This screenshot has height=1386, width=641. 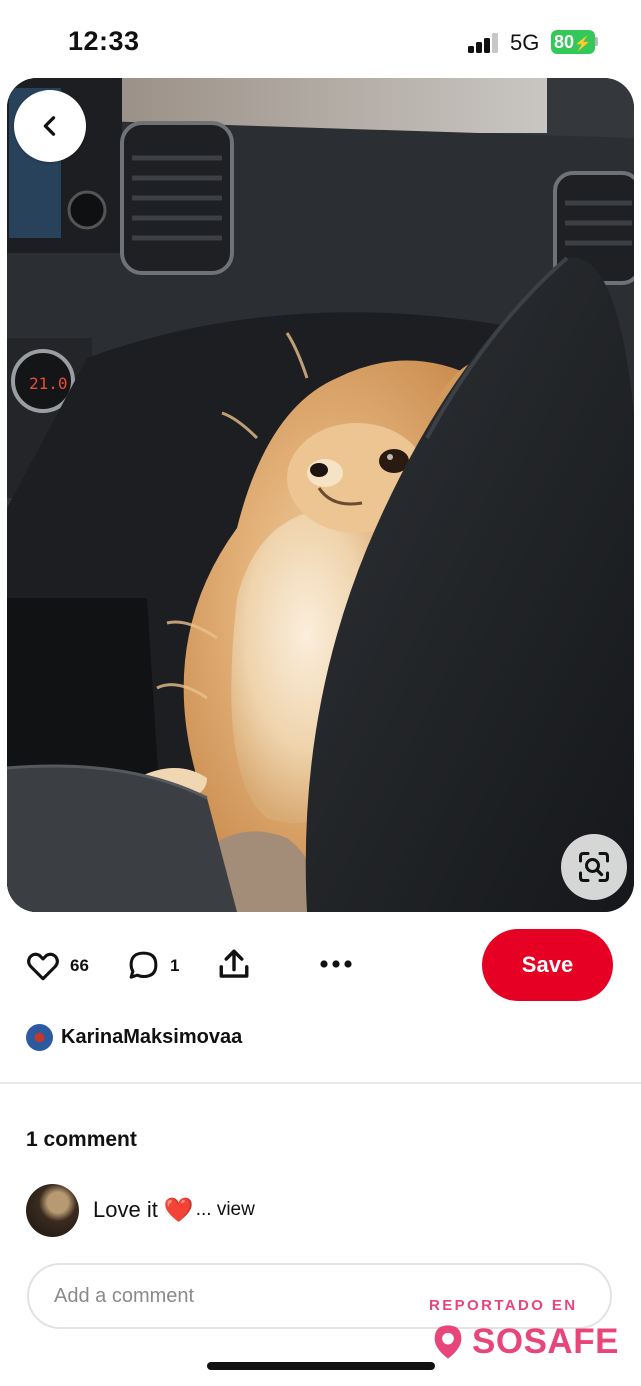 What do you see at coordinates (319, 1296) in the screenshot?
I see `add-comment-input` at bounding box center [319, 1296].